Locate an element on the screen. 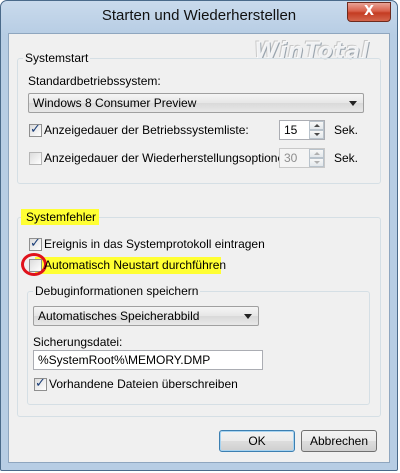  dump-file-input: %SystemRoot%\MEMORY.DMP is located at coordinates (148, 360).